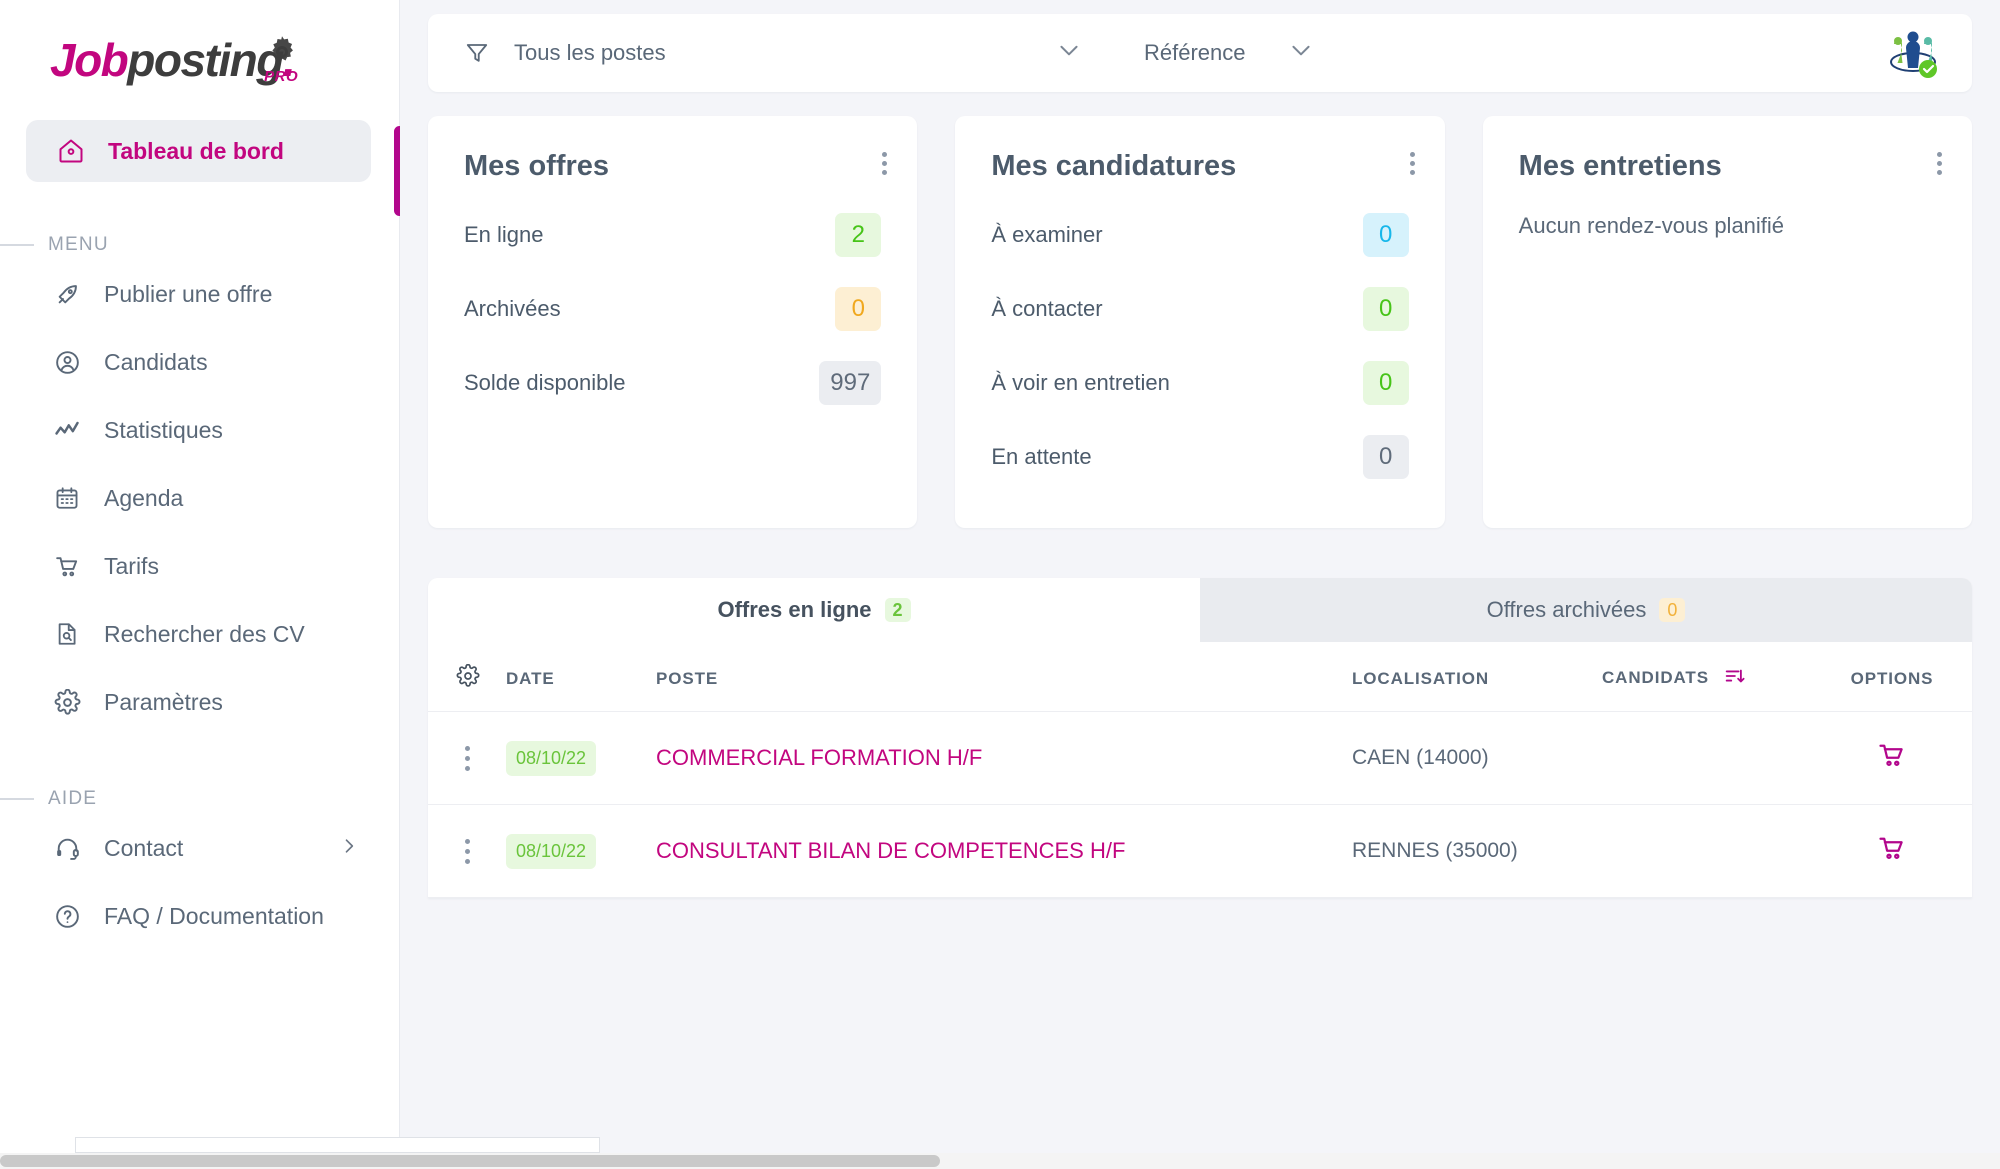 This screenshot has width=2000, height=1169. Describe the element at coordinates (199, 498) in the screenshot. I see `sidebar-item-agenda: Agenda` at that location.